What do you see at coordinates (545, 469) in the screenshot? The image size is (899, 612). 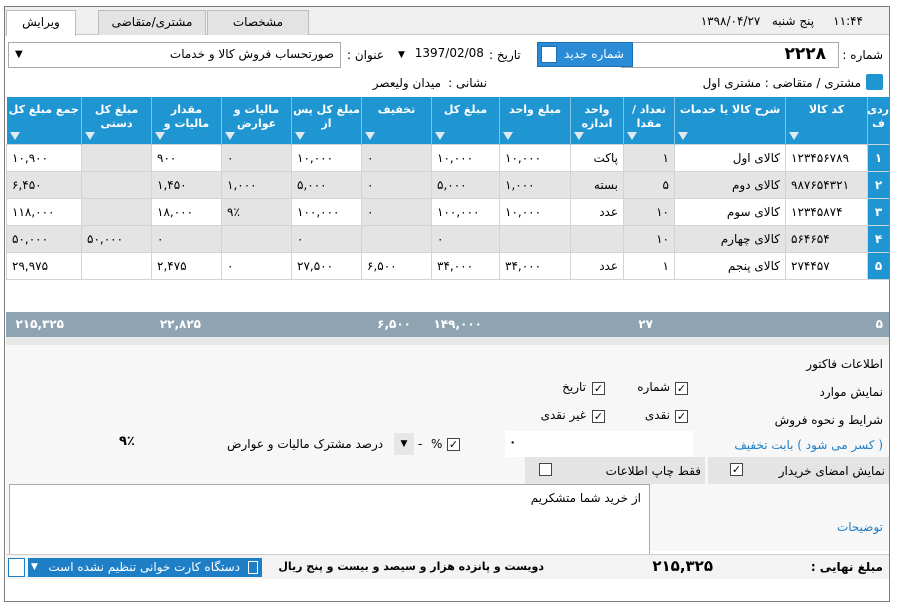 I see `print-only-checkbox` at bounding box center [545, 469].